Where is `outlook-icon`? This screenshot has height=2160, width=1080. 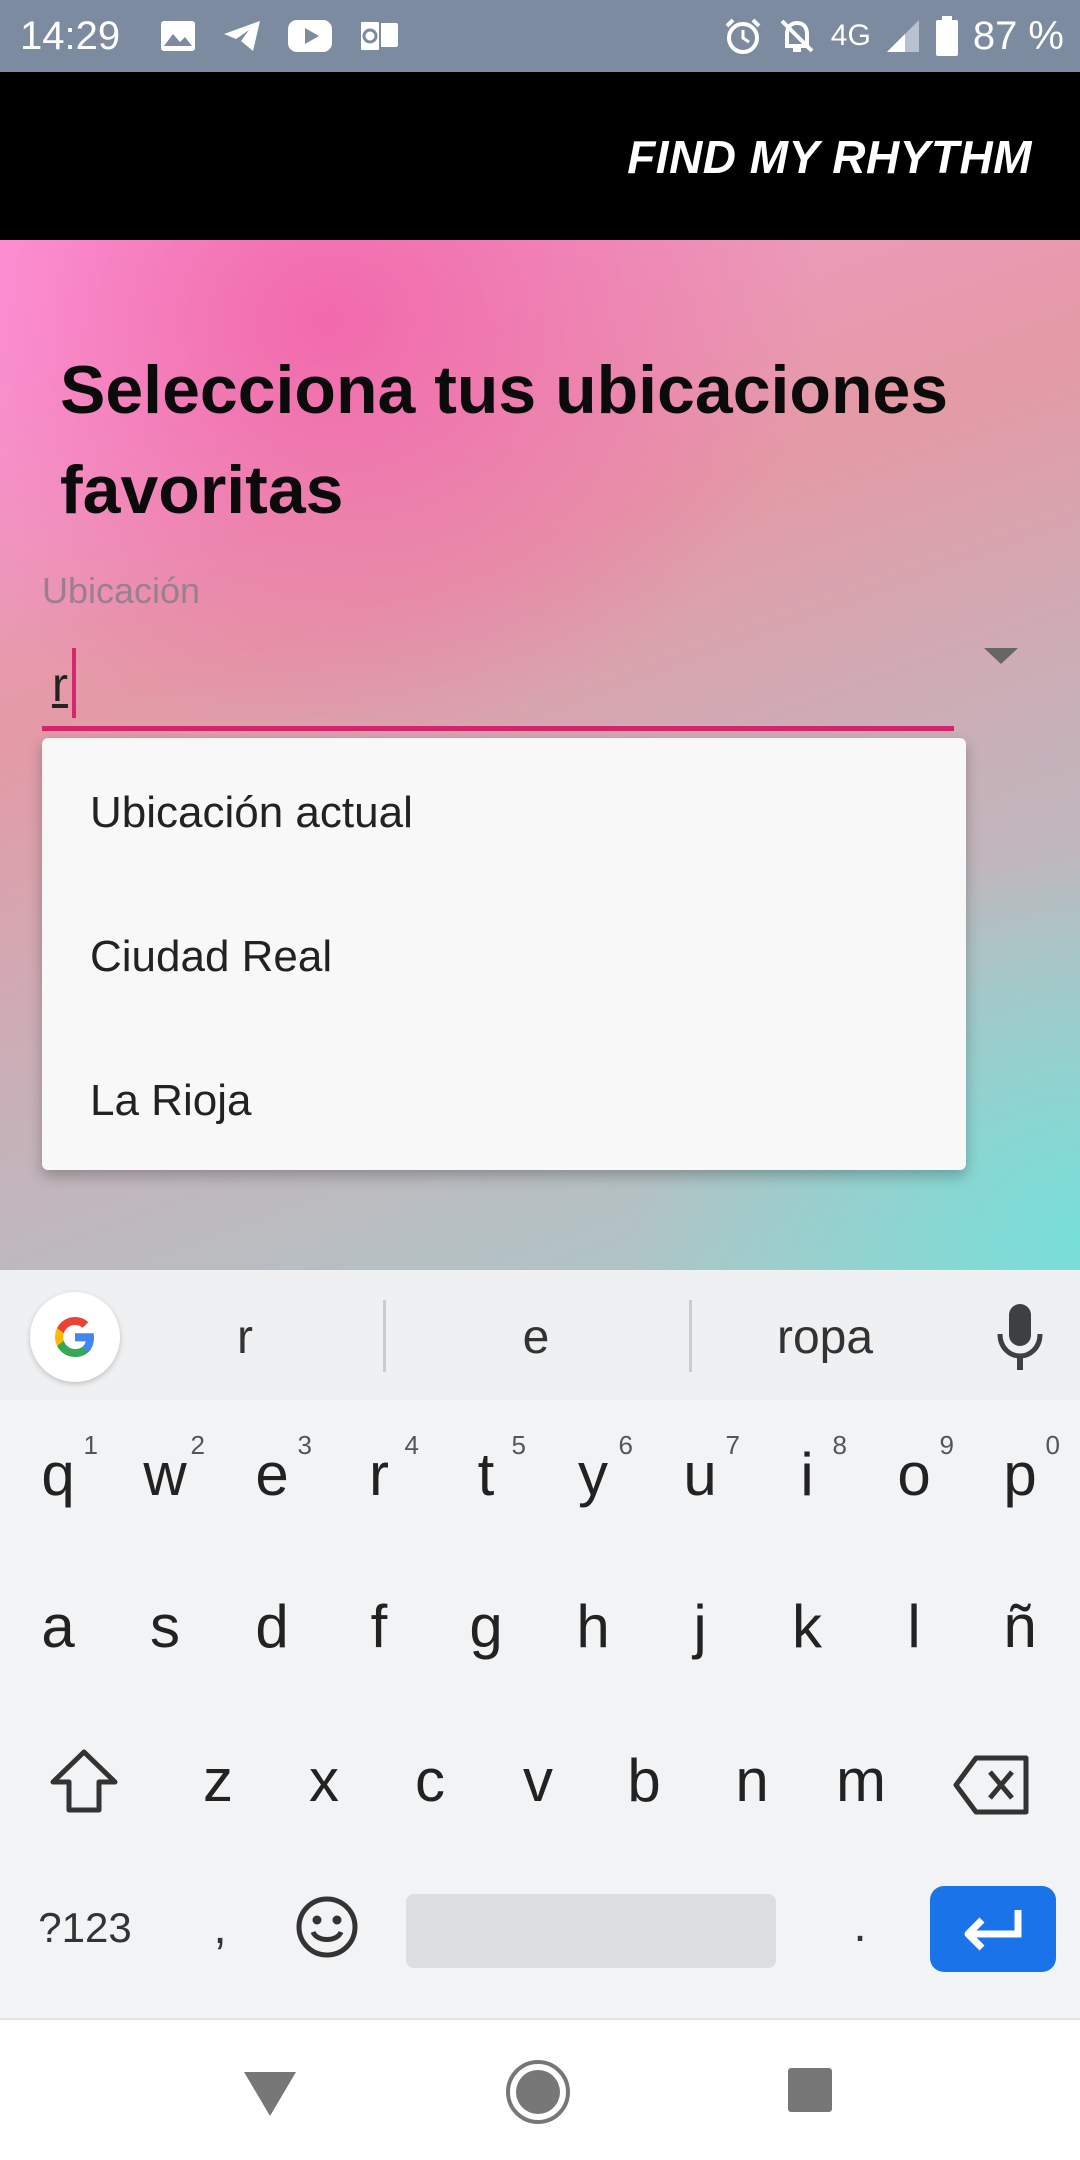
outlook-icon is located at coordinates (378, 36).